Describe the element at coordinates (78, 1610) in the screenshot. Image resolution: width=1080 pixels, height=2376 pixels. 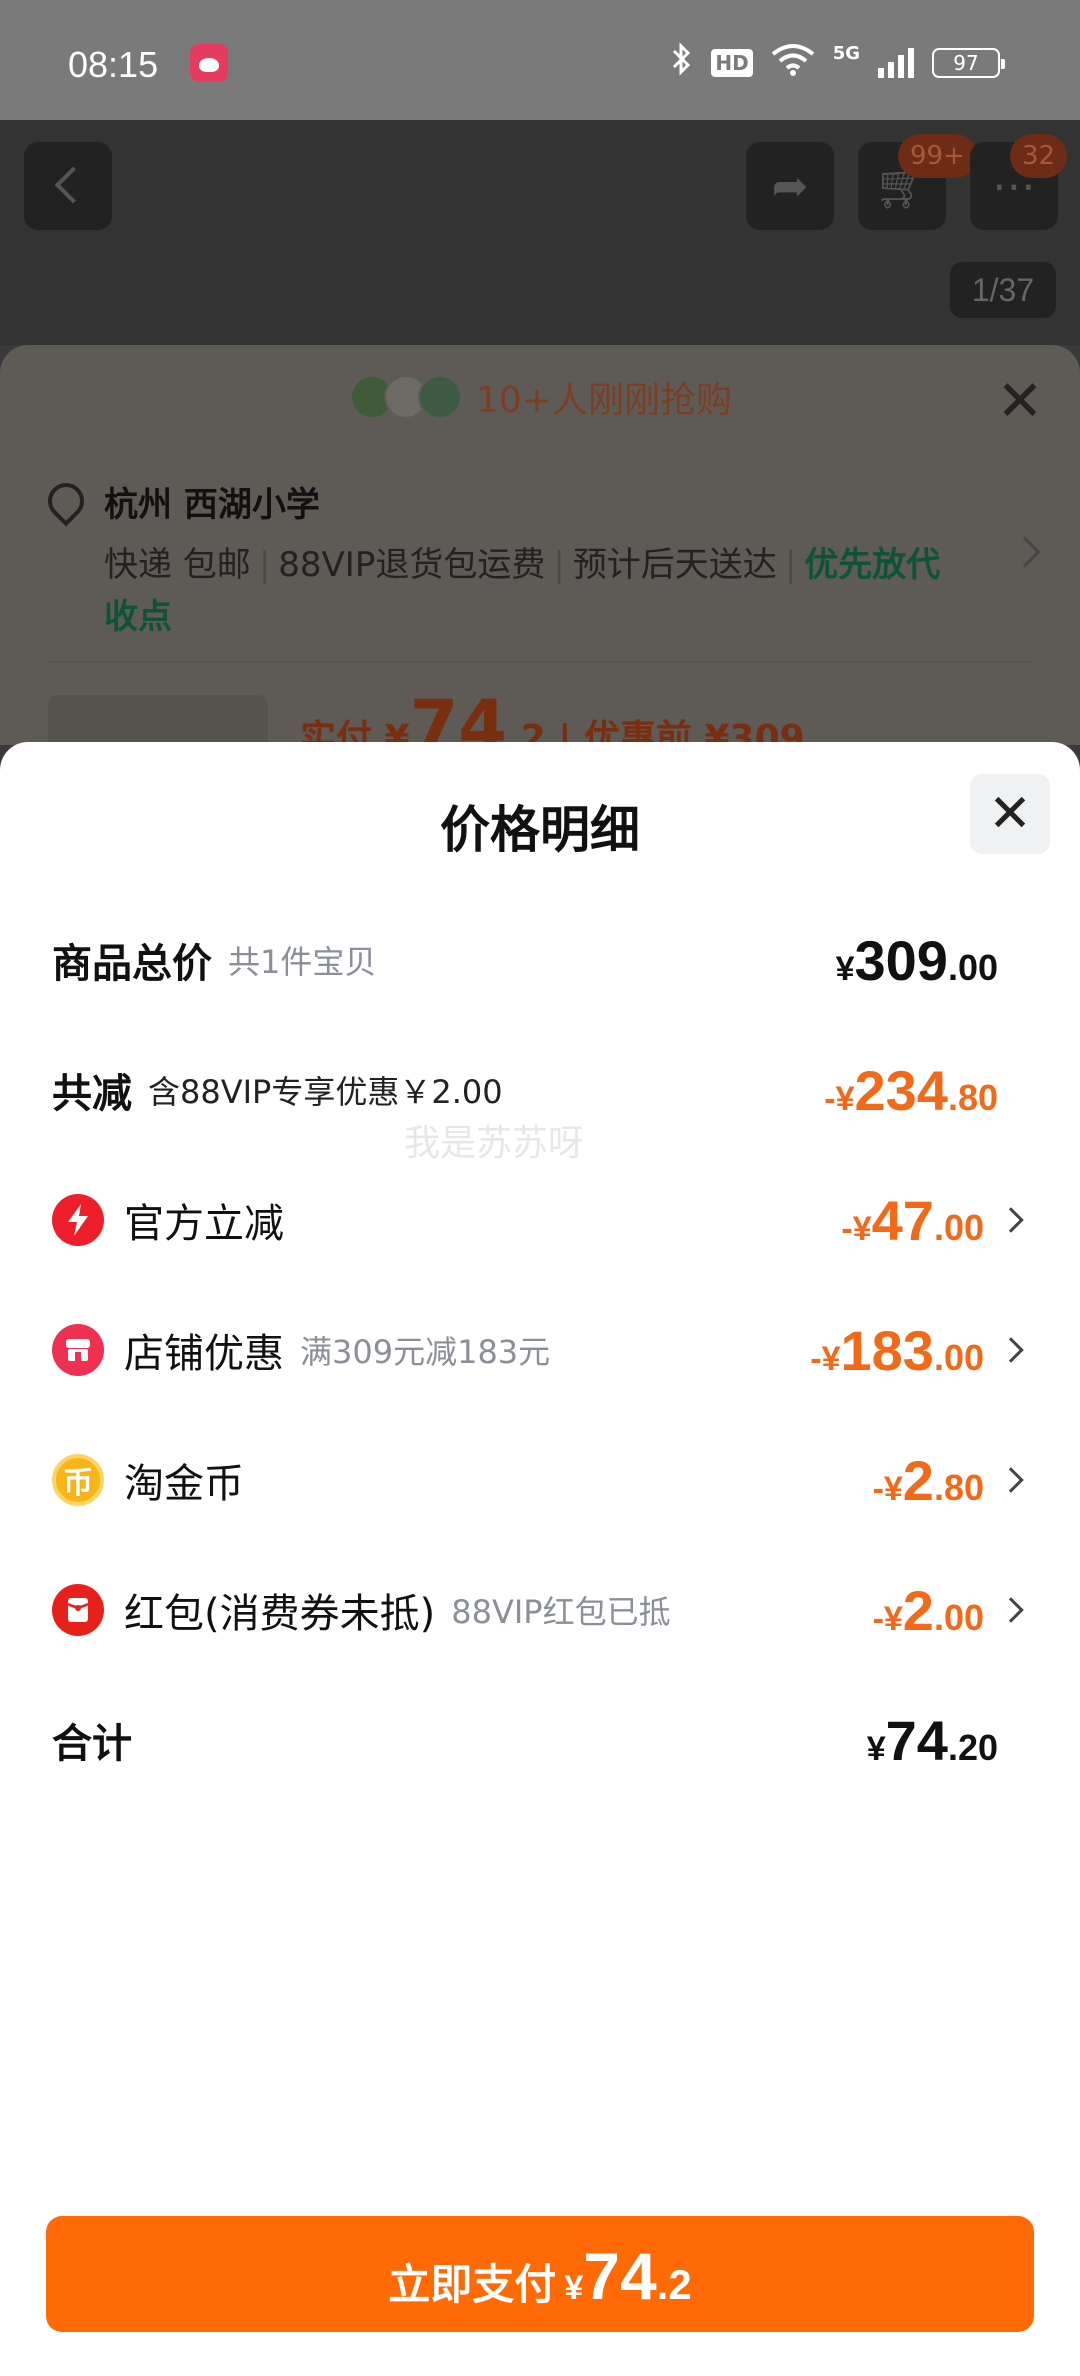
I see `red-packet-icon` at that location.